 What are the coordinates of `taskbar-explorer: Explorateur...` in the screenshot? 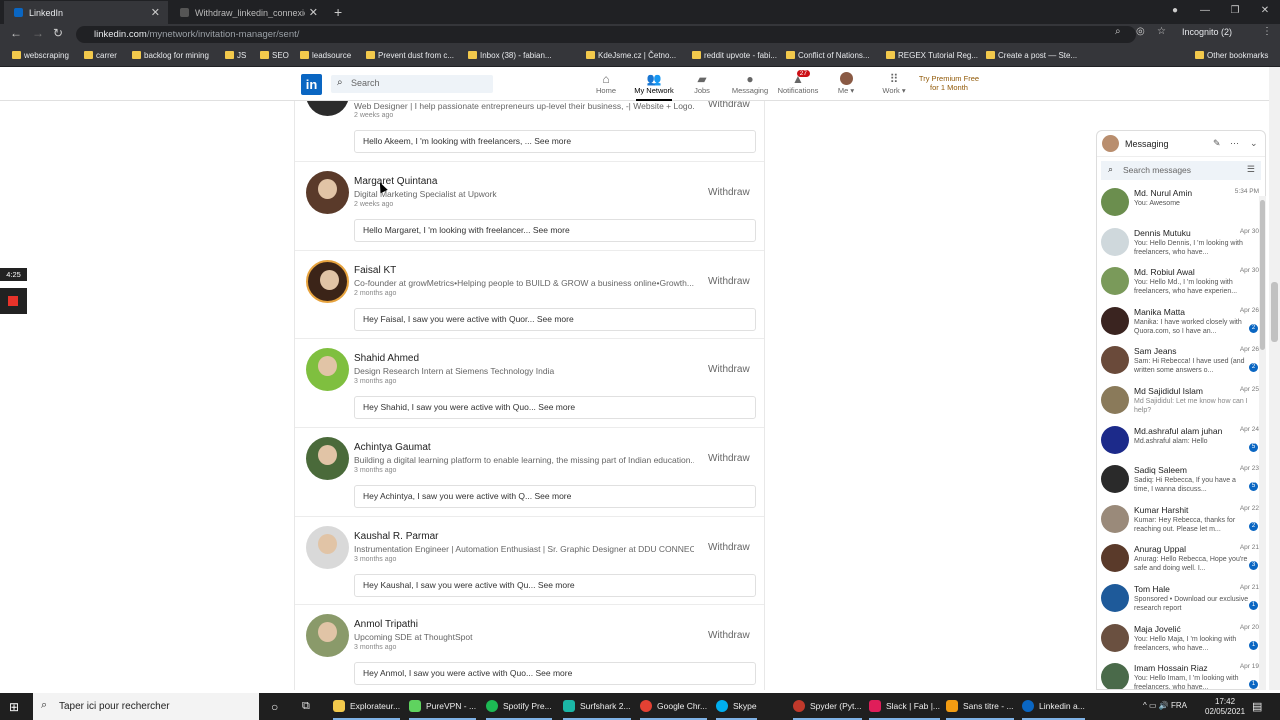 It's located at (367, 706).